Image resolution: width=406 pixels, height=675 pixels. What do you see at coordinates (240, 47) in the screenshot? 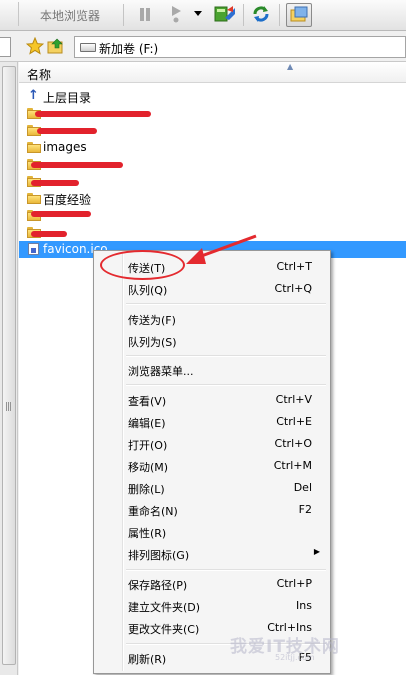
I see `address-field: 新加卷 (F:)` at bounding box center [240, 47].